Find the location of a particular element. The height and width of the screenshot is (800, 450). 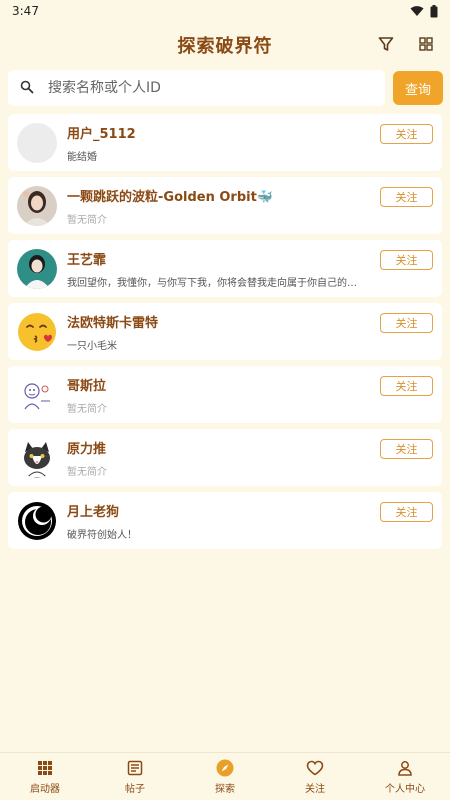

user-card: 一颗跳跃的波粒-Golden Orbit🐳 暂无简介 关注 is located at coordinates (225, 205).